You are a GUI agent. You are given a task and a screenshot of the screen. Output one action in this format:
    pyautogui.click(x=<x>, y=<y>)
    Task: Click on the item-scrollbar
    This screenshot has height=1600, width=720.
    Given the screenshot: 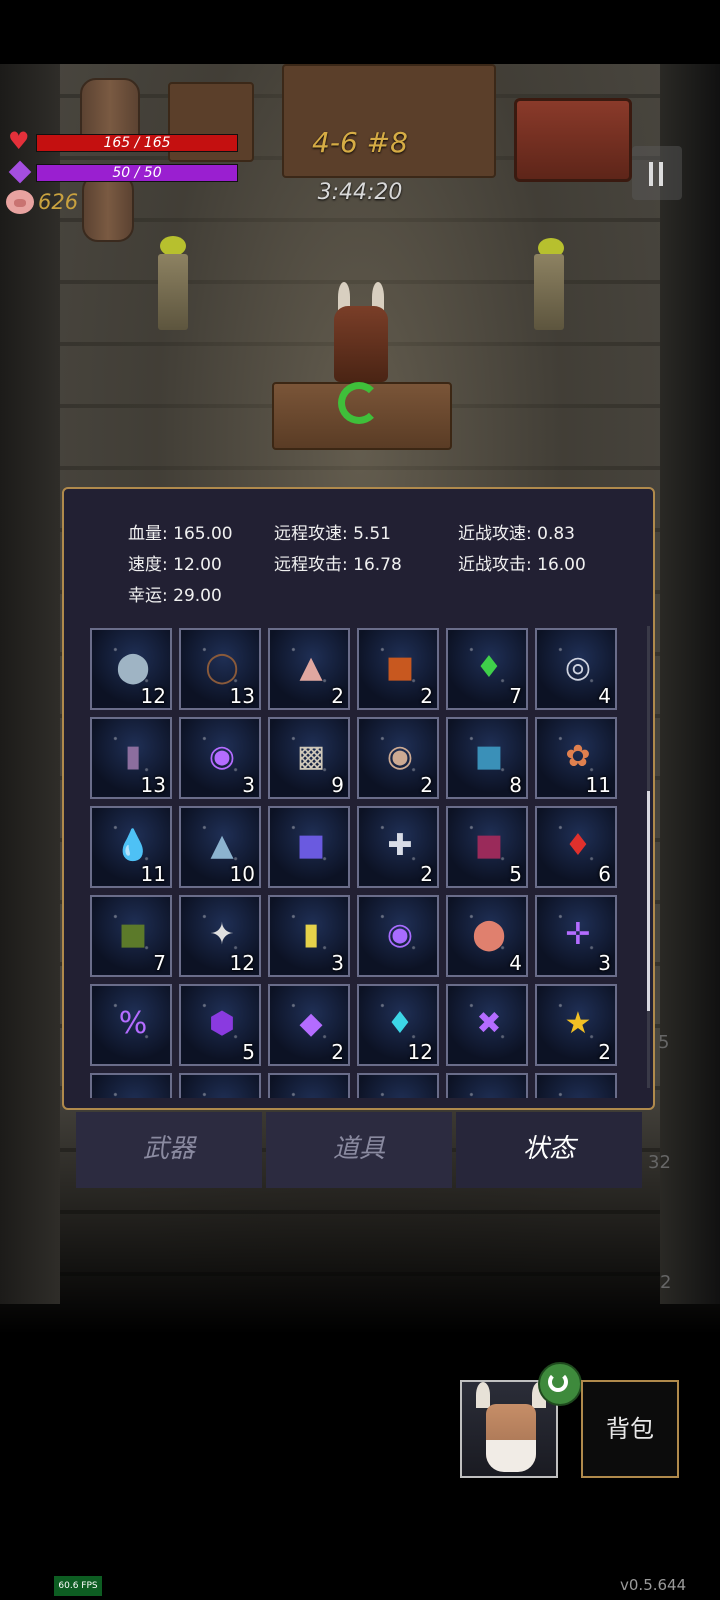 What is the action you would take?
    pyautogui.click(x=648, y=857)
    